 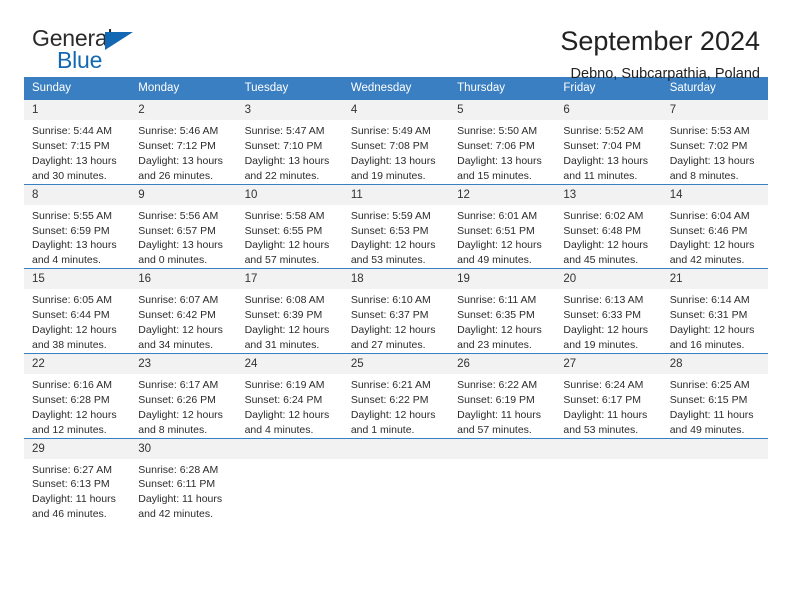 What do you see at coordinates (282, 344) in the screenshot?
I see `daylight-text-line2: and 31 minutes.` at bounding box center [282, 344].